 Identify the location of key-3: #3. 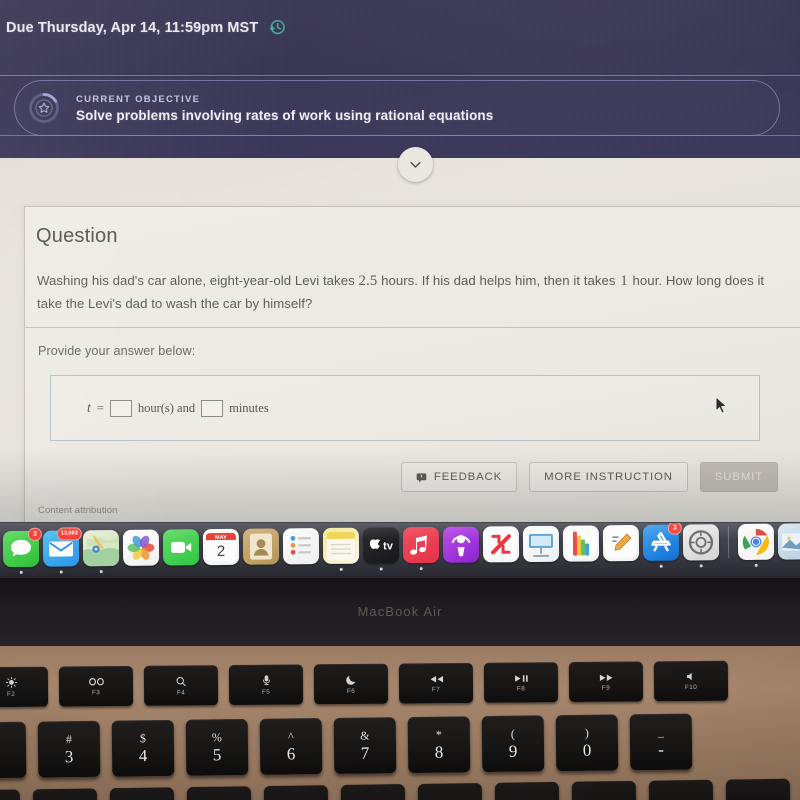
(69, 749).